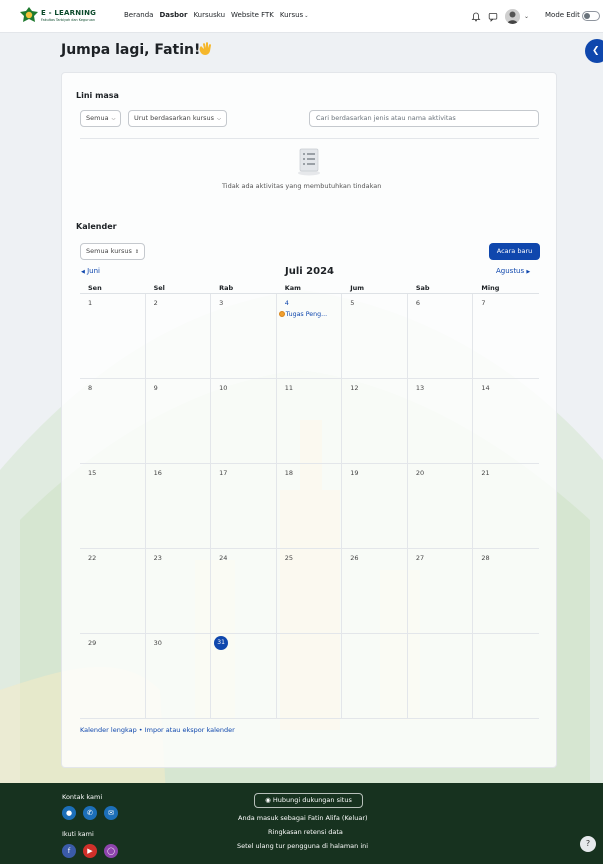 The width and height of the screenshot is (603, 864). I want to click on open-block-drawer-button: ❮, so click(594, 51).